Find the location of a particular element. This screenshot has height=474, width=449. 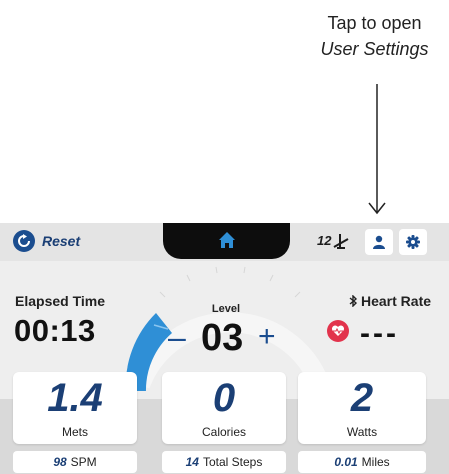

gear-icon is located at coordinates (413, 242).